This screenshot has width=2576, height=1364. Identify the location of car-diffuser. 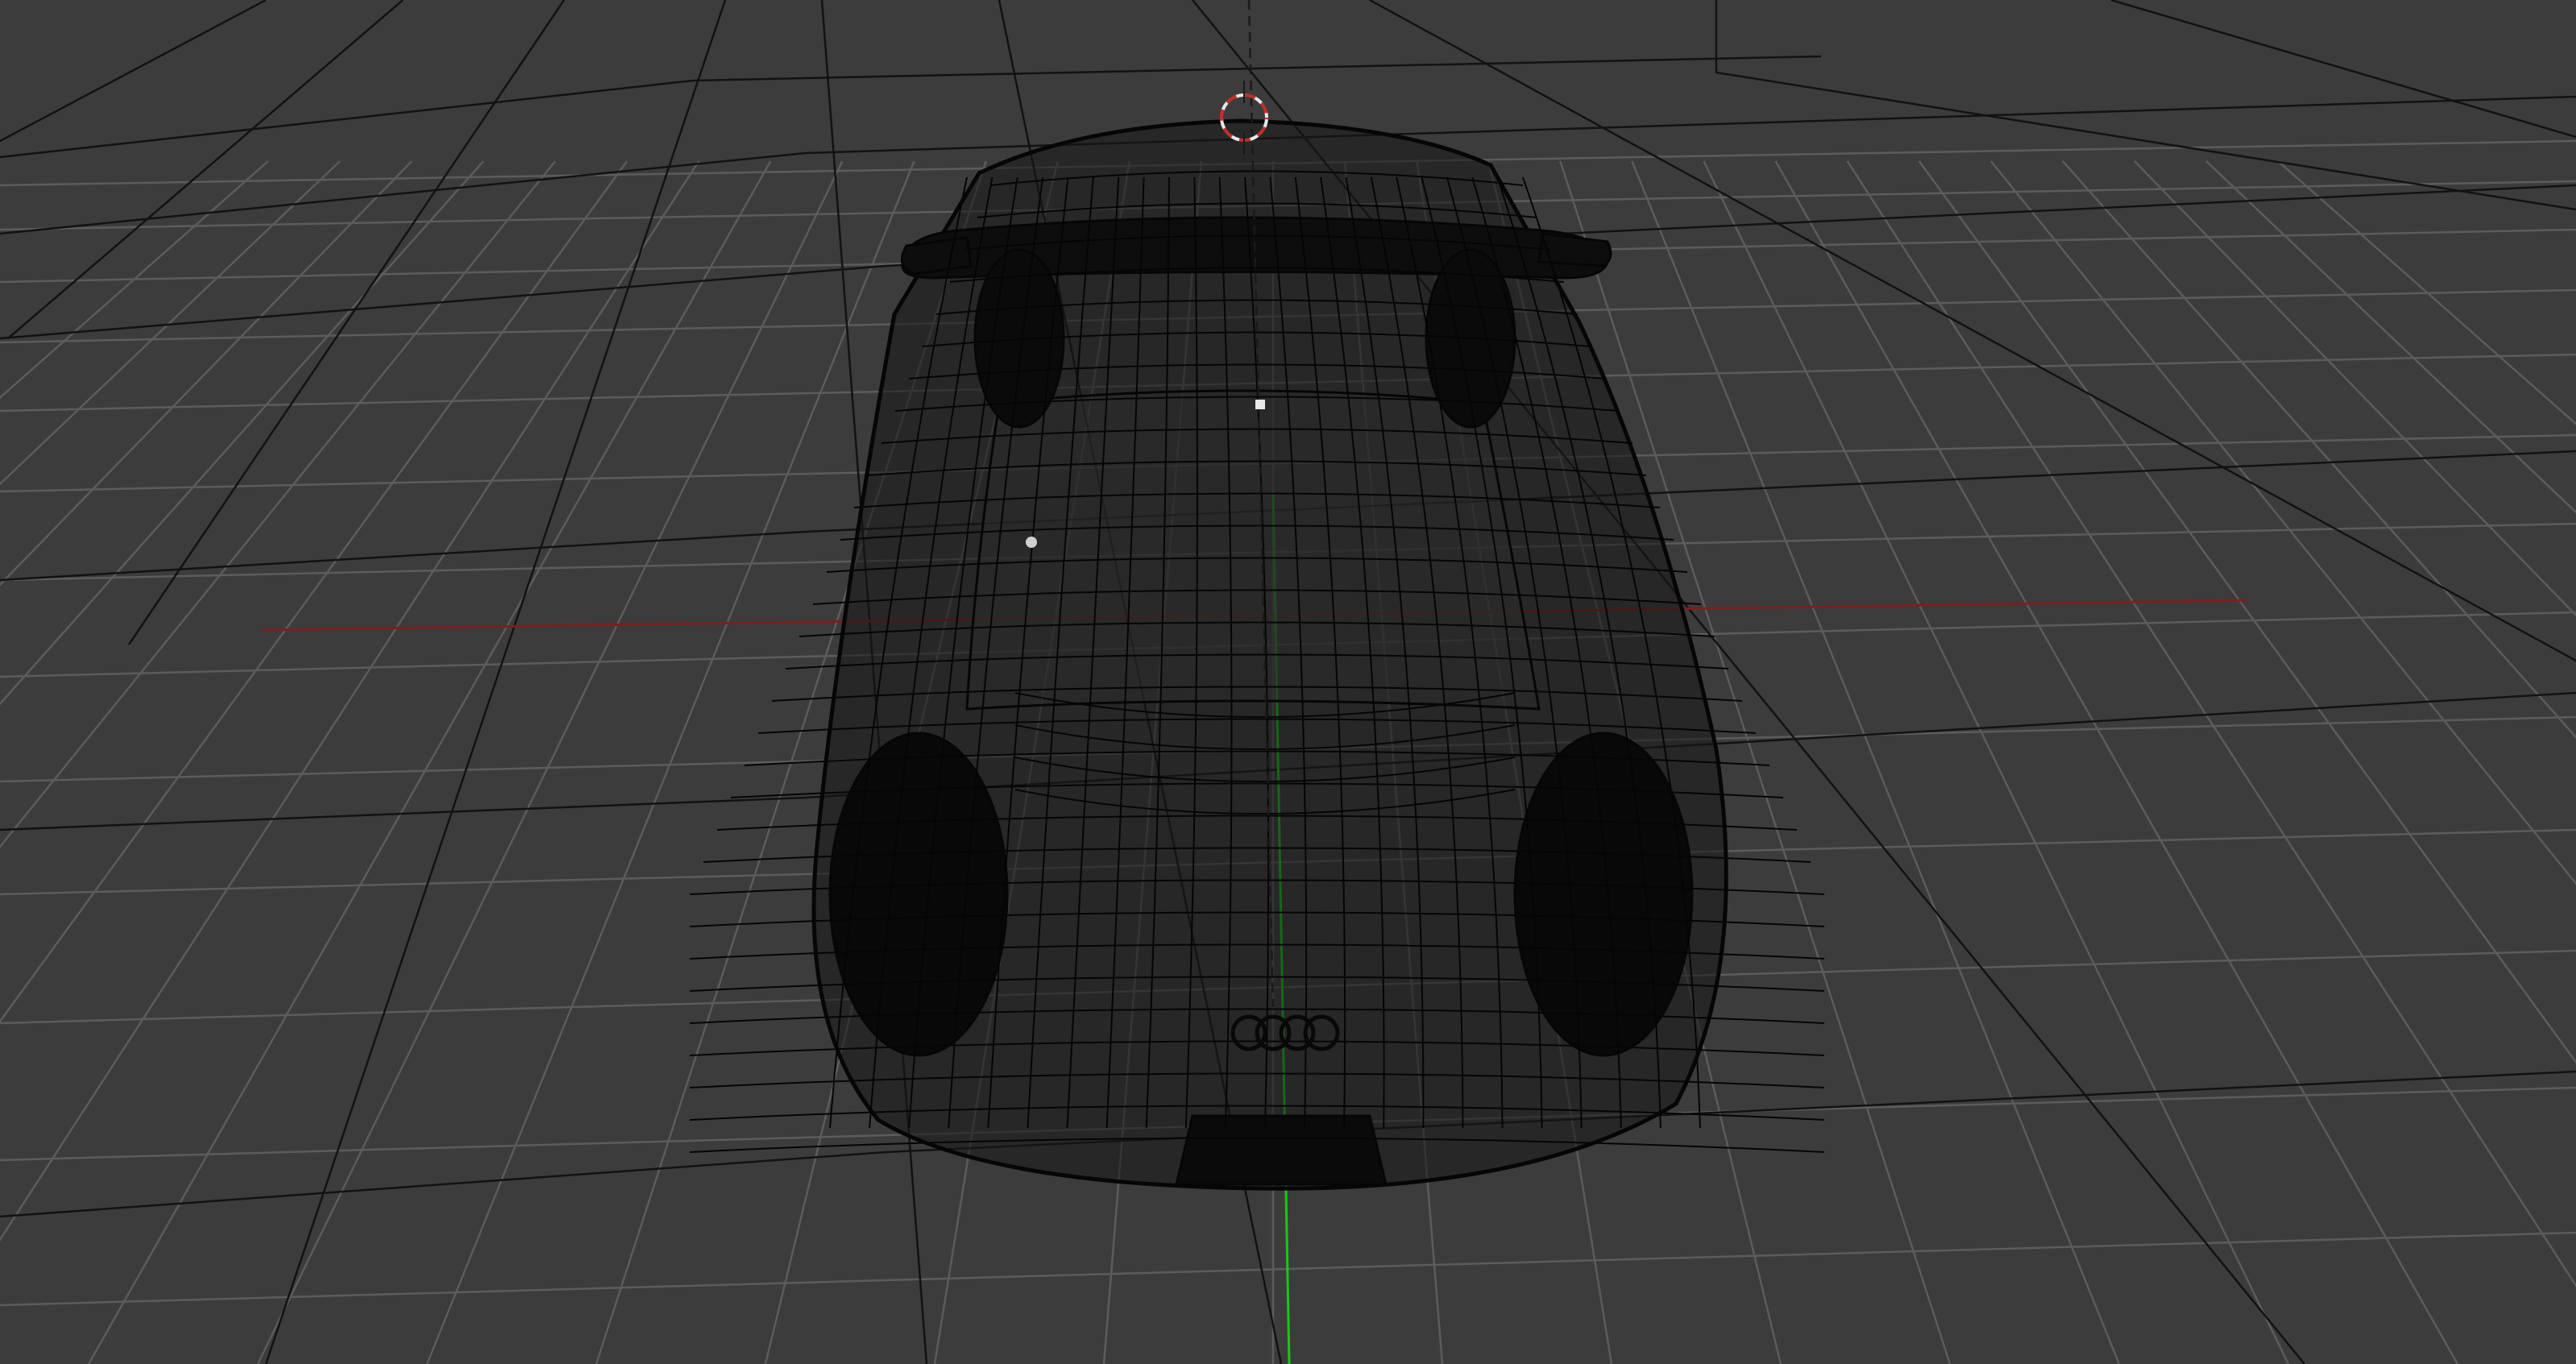
(1281, 1150).